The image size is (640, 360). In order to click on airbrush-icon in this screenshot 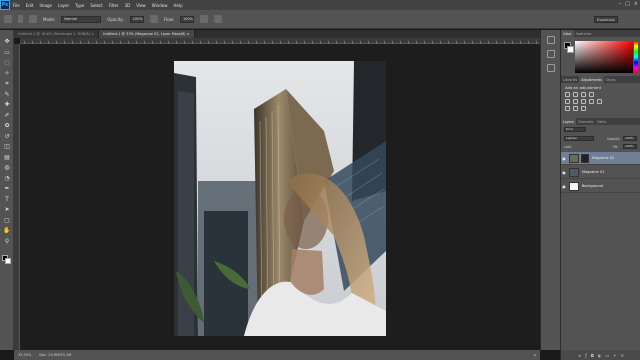, I will do `click(203, 19)`.